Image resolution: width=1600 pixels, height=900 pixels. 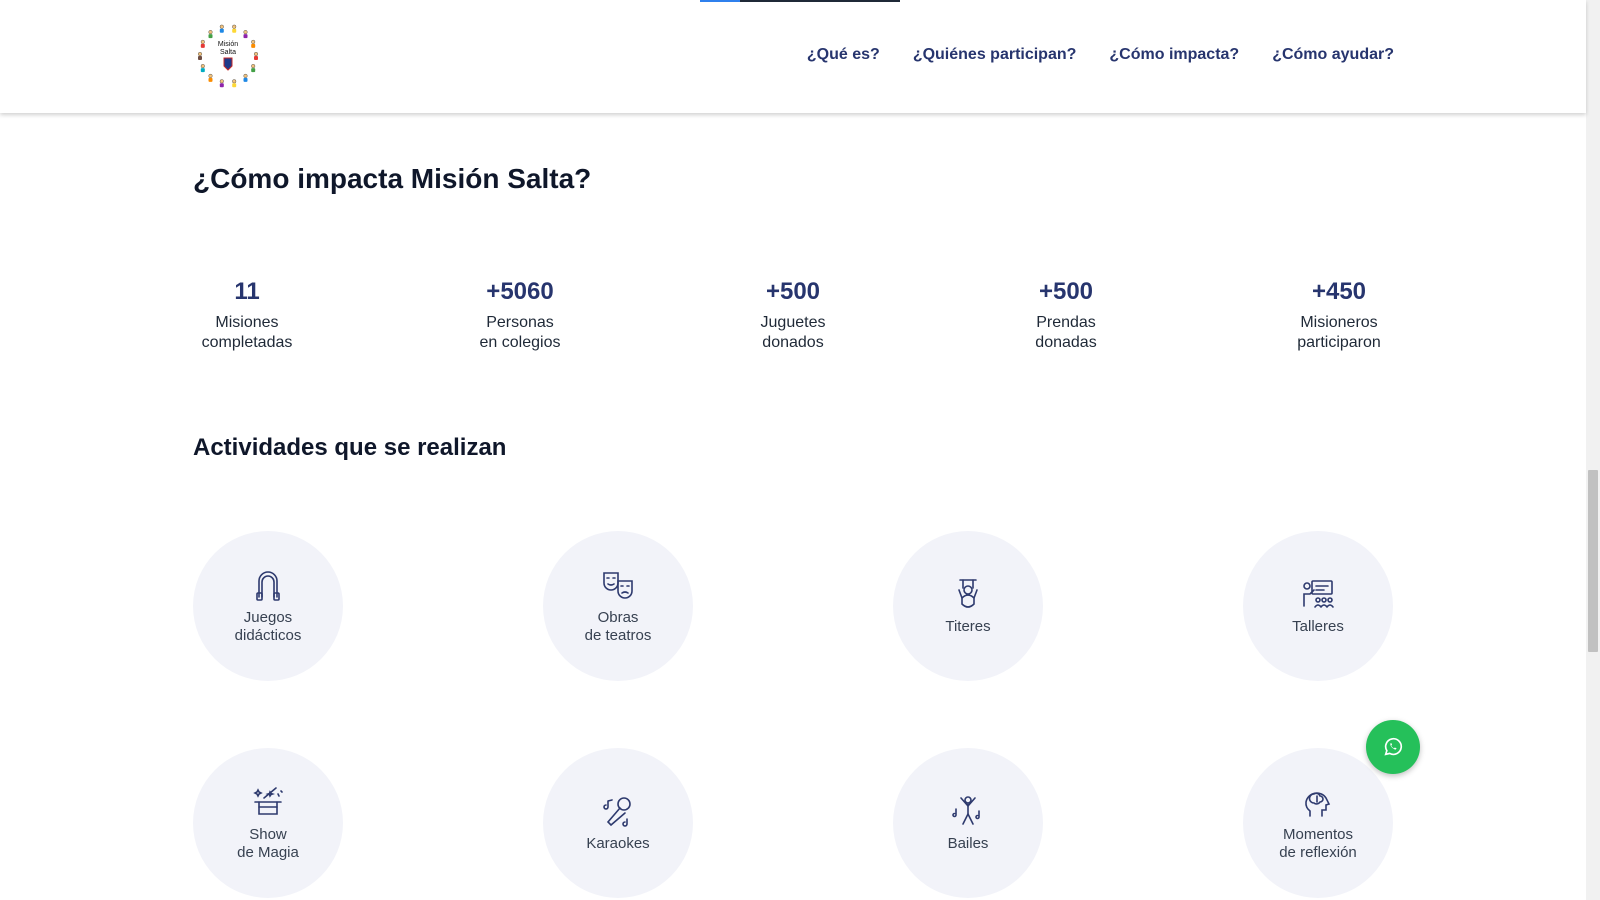 I want to click on scrollbar-thumb, so click(x=1593, y=561).